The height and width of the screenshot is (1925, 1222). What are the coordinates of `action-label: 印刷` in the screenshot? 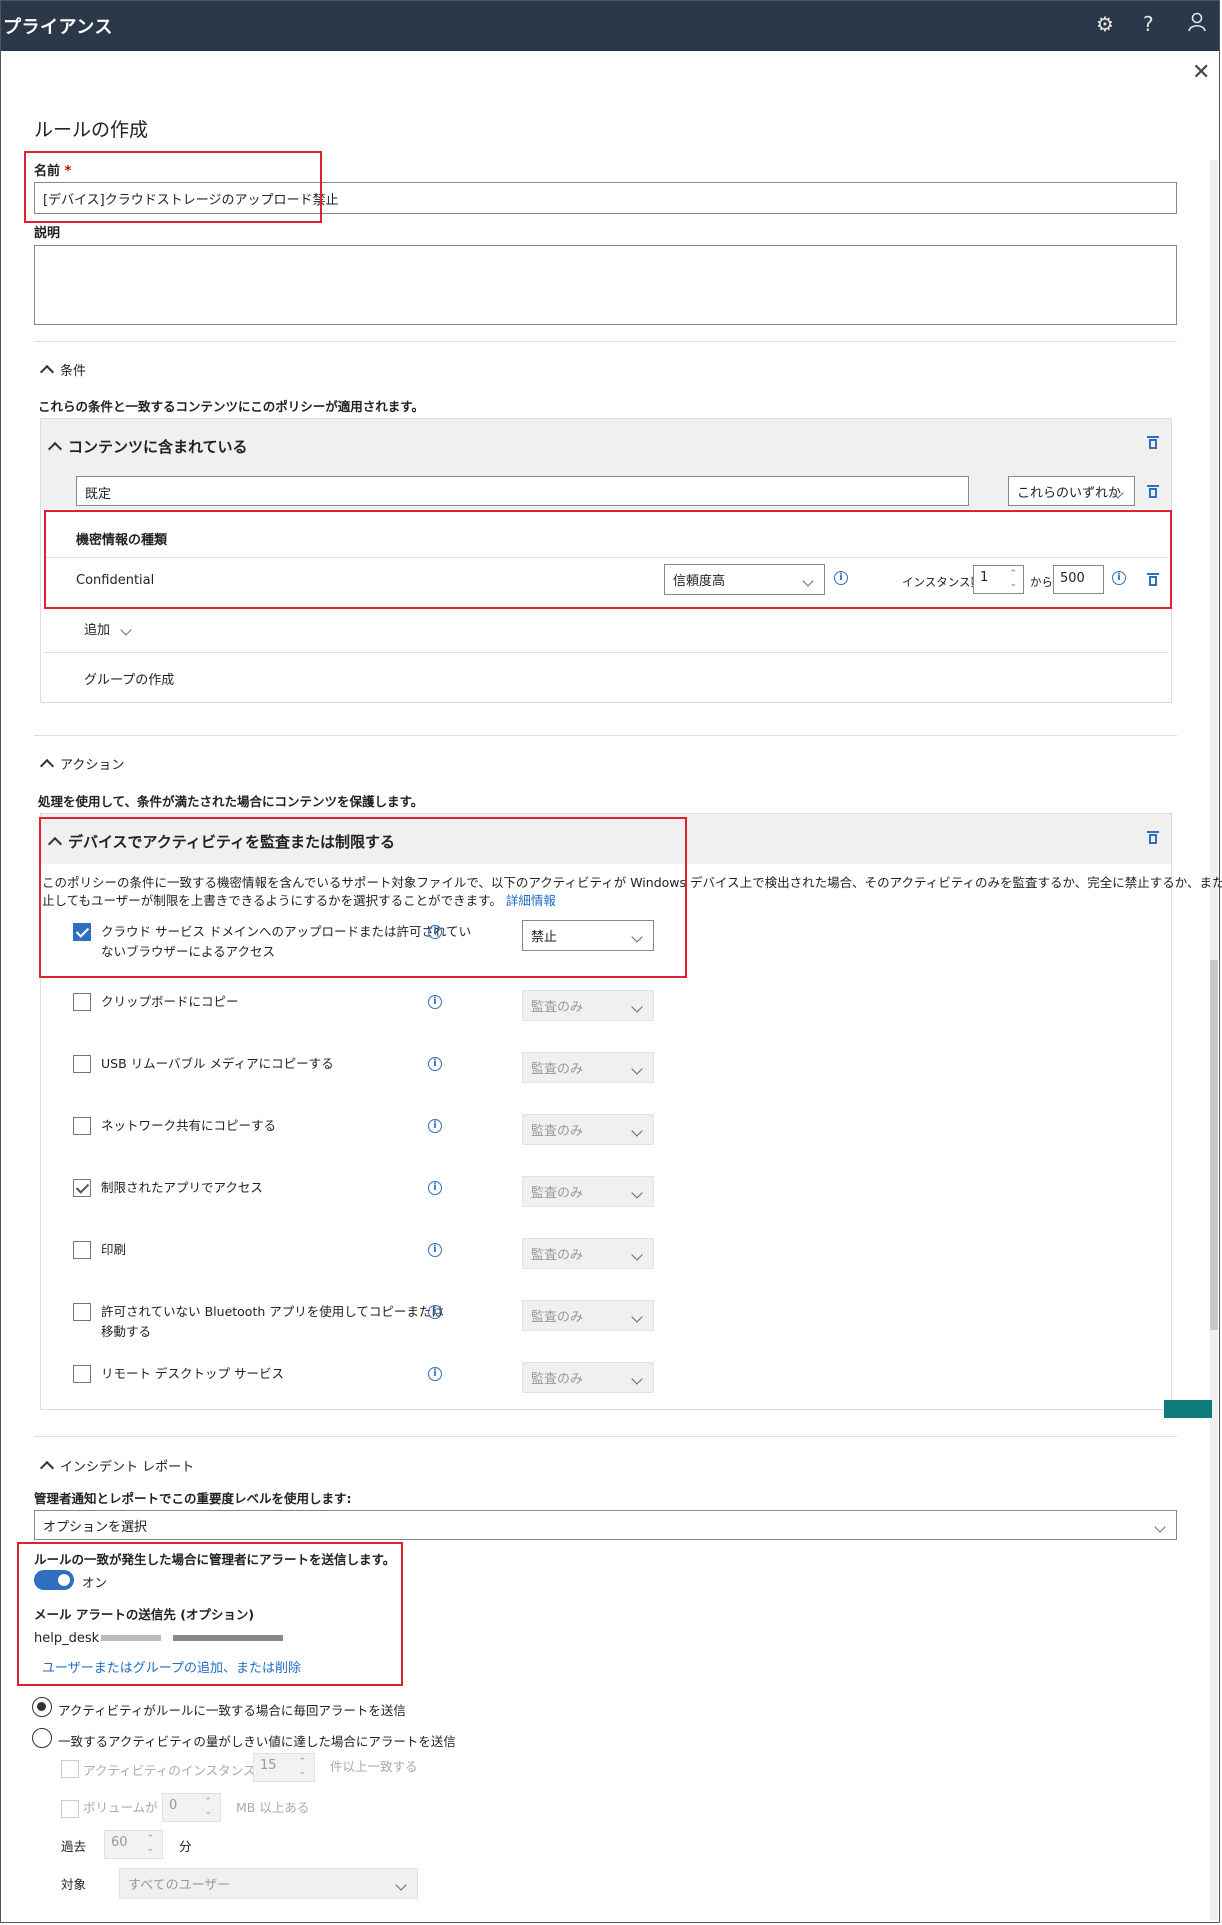 It's located at (113, 1250).